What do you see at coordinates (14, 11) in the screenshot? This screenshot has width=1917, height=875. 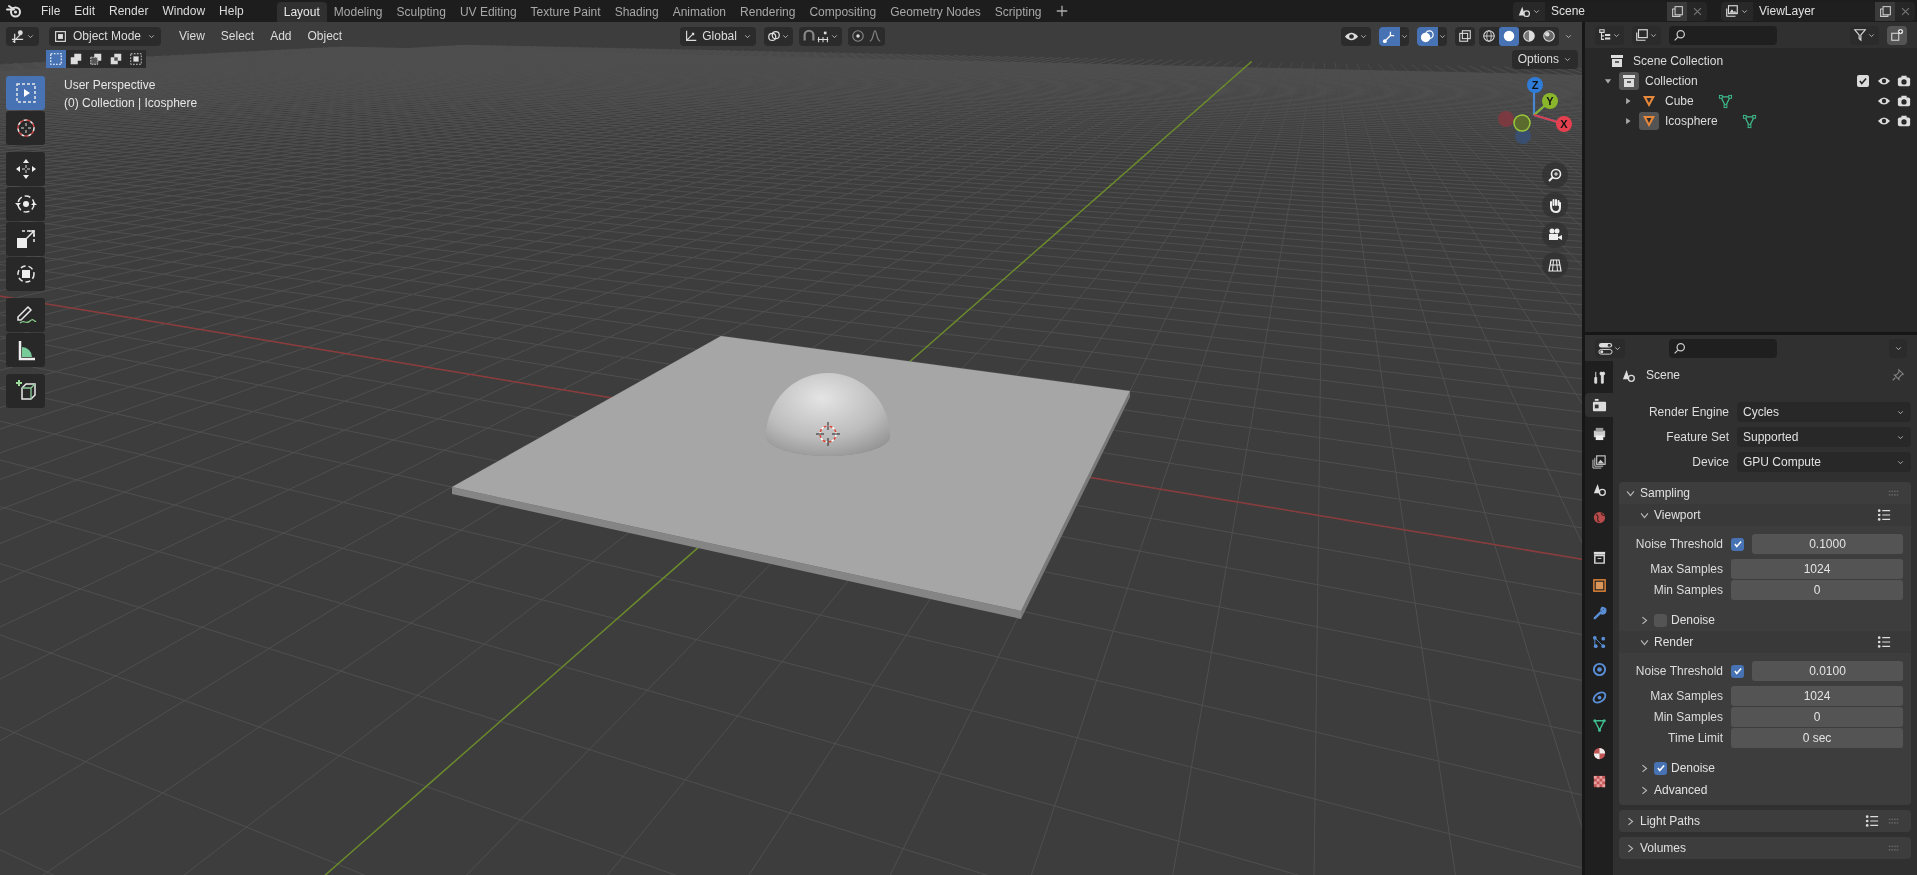 I see `app-logo-icon` at bounding box center [14, 11].